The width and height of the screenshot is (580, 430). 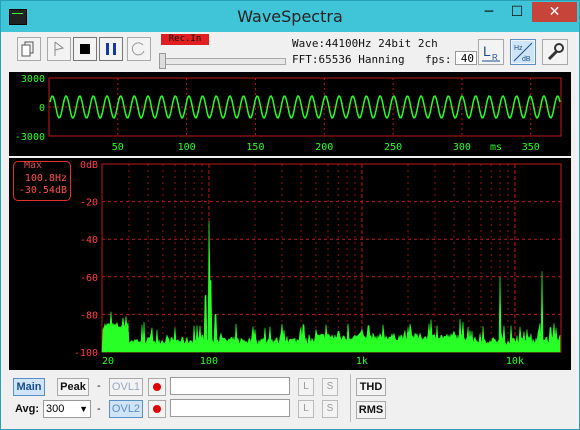 I want to click on fft-info: FFT:65536 Hanning, so click(x=348, y=59).